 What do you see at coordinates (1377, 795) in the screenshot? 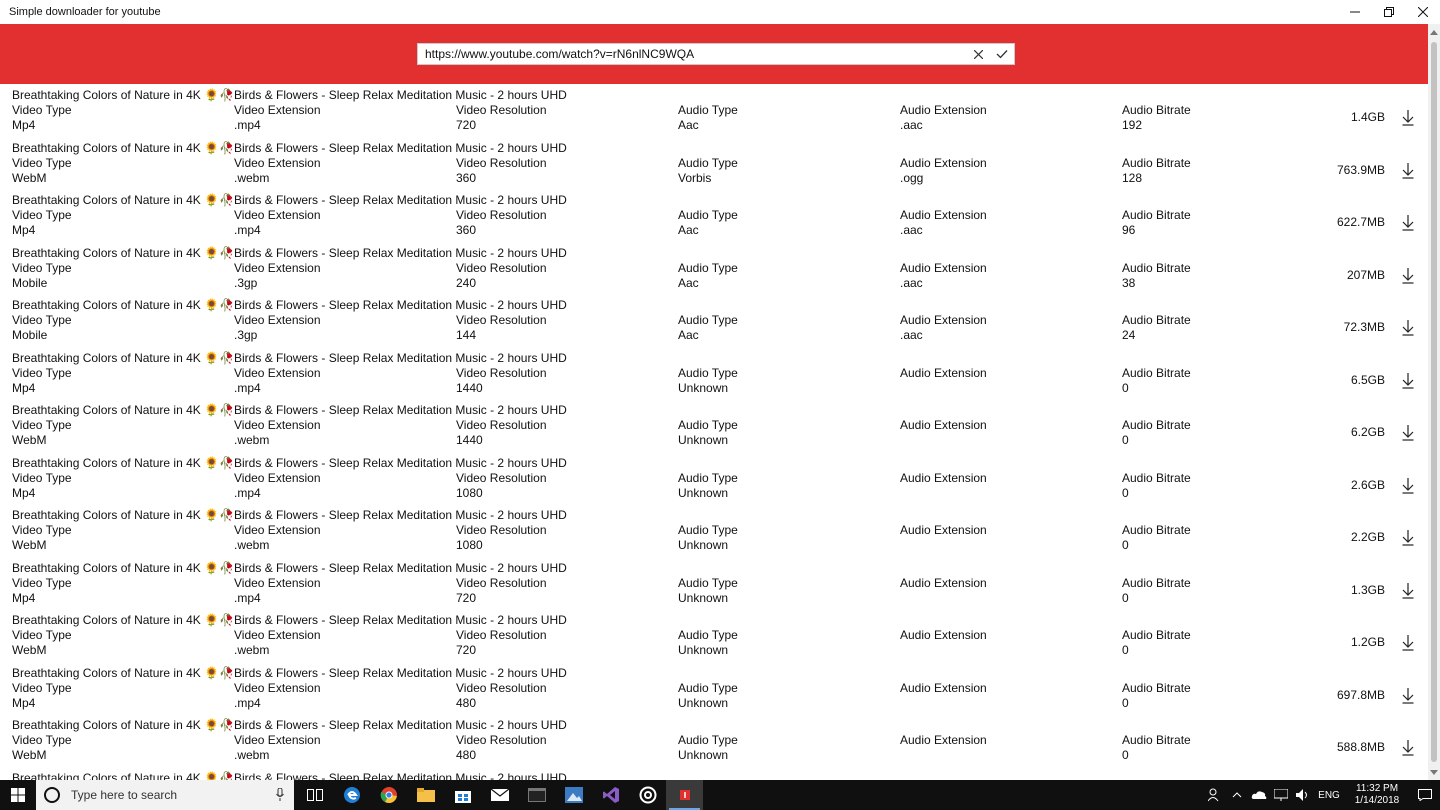
I see `taskbar-clock: 11:32 PM 1/14/2018` at bounding box center [1377, 795].